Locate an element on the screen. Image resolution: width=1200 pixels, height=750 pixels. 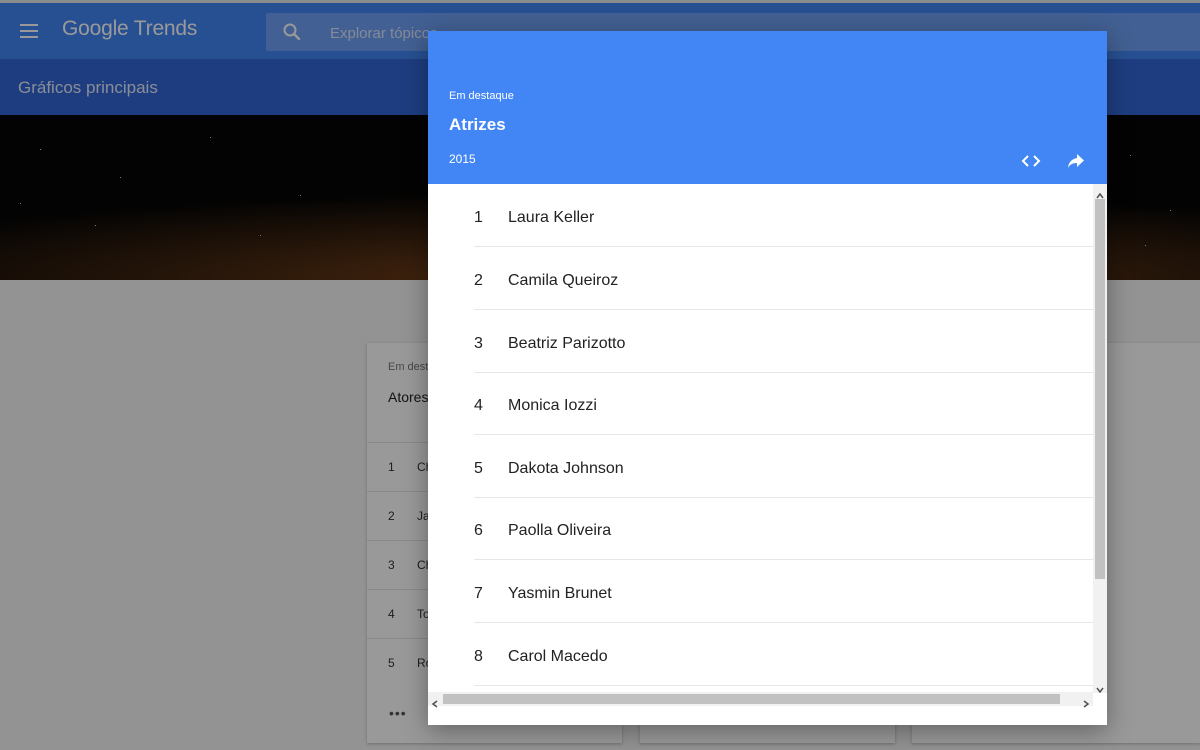
list-item: 1 Laura Keller is located at coordinates (783, 215).